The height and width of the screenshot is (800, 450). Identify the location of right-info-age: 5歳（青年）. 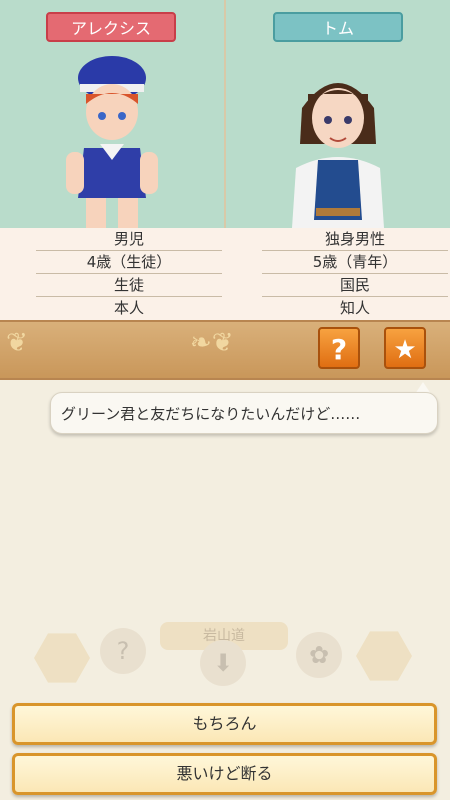
(355, 262).